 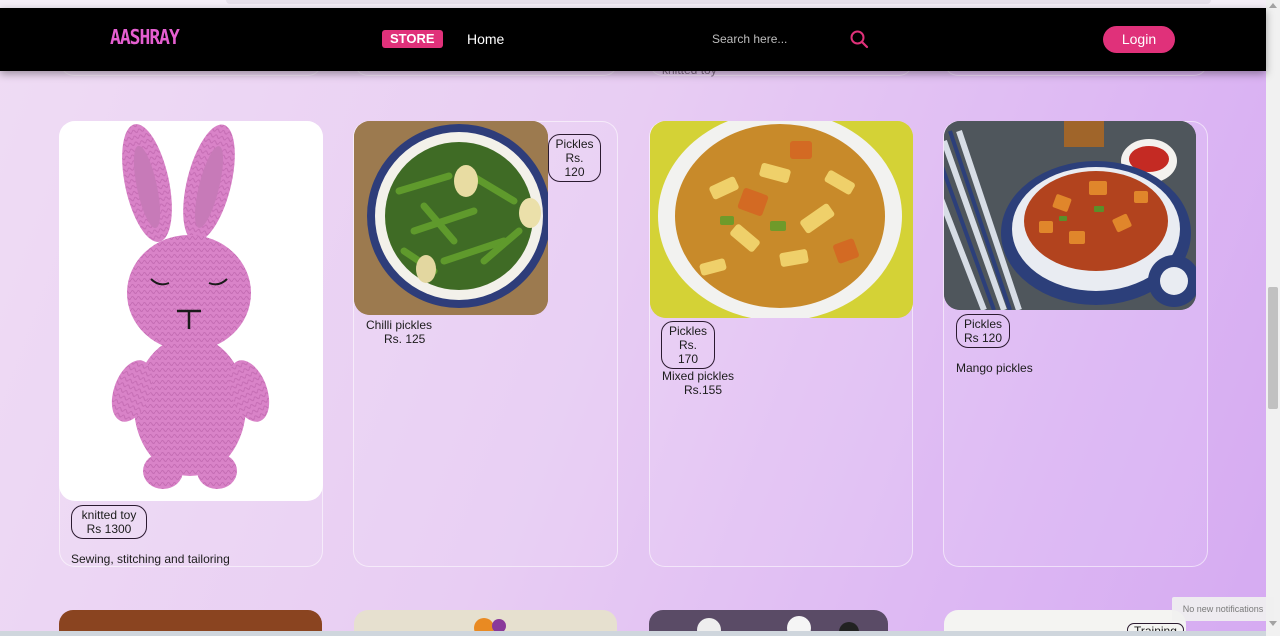 What do you see at coordinates (109, 529) in the screenshot?
I see `badge-price: Rs 1300` at bounding box center [109, 529].